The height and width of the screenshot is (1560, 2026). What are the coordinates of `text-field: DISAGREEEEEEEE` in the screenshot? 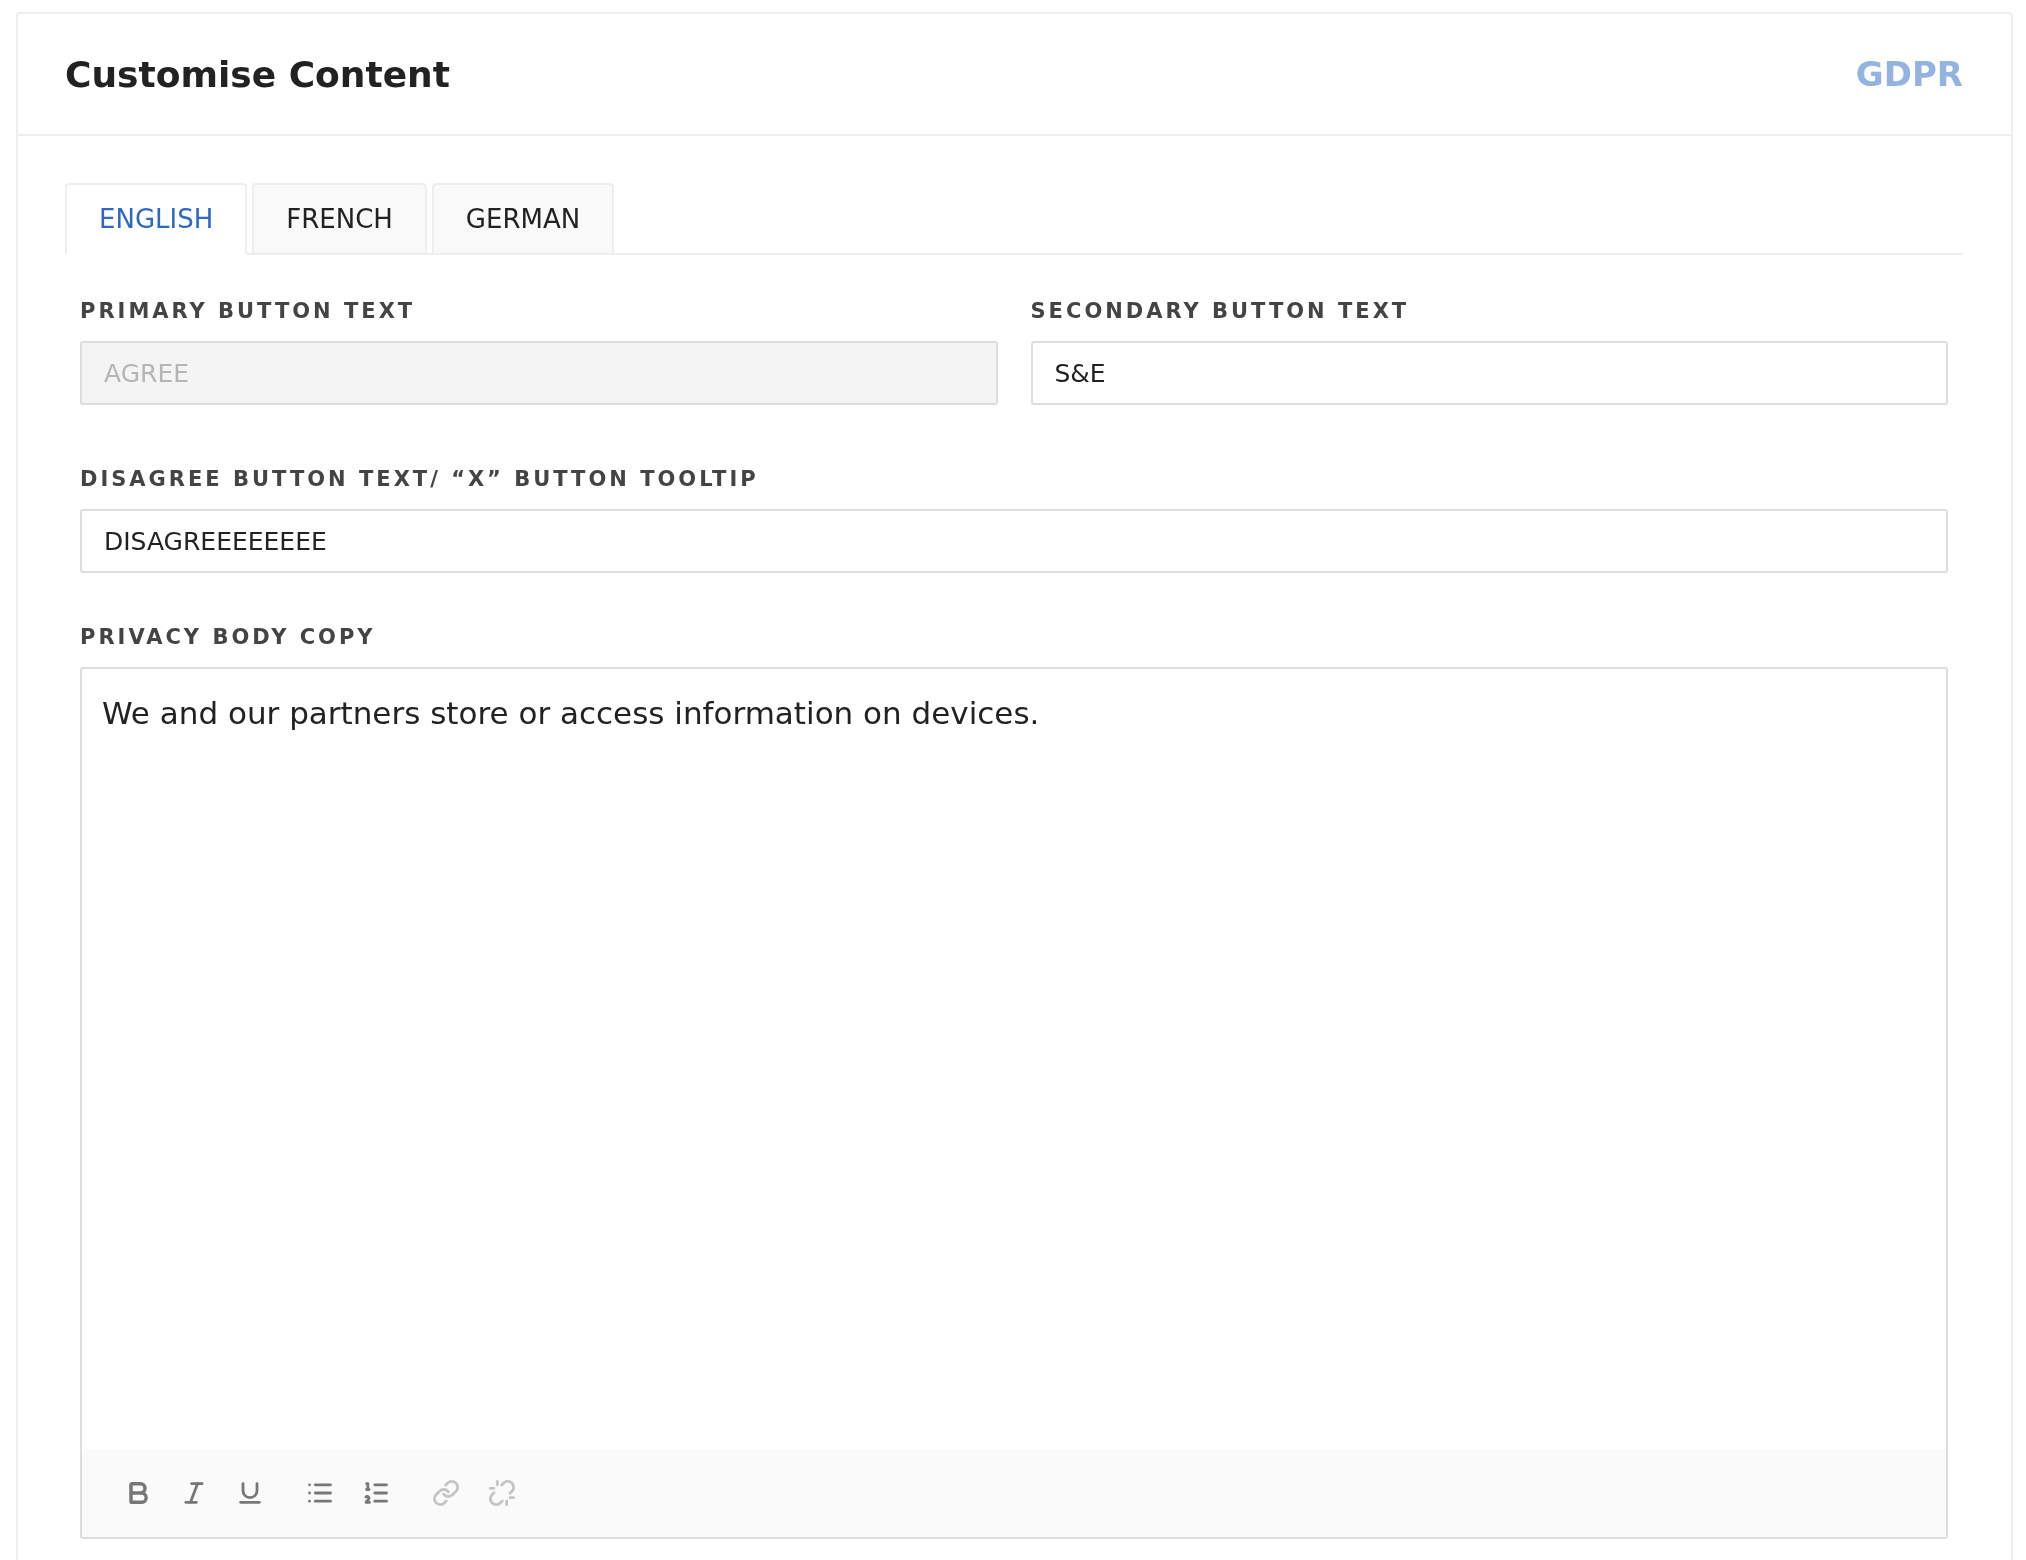 It's located at (1014, 541).